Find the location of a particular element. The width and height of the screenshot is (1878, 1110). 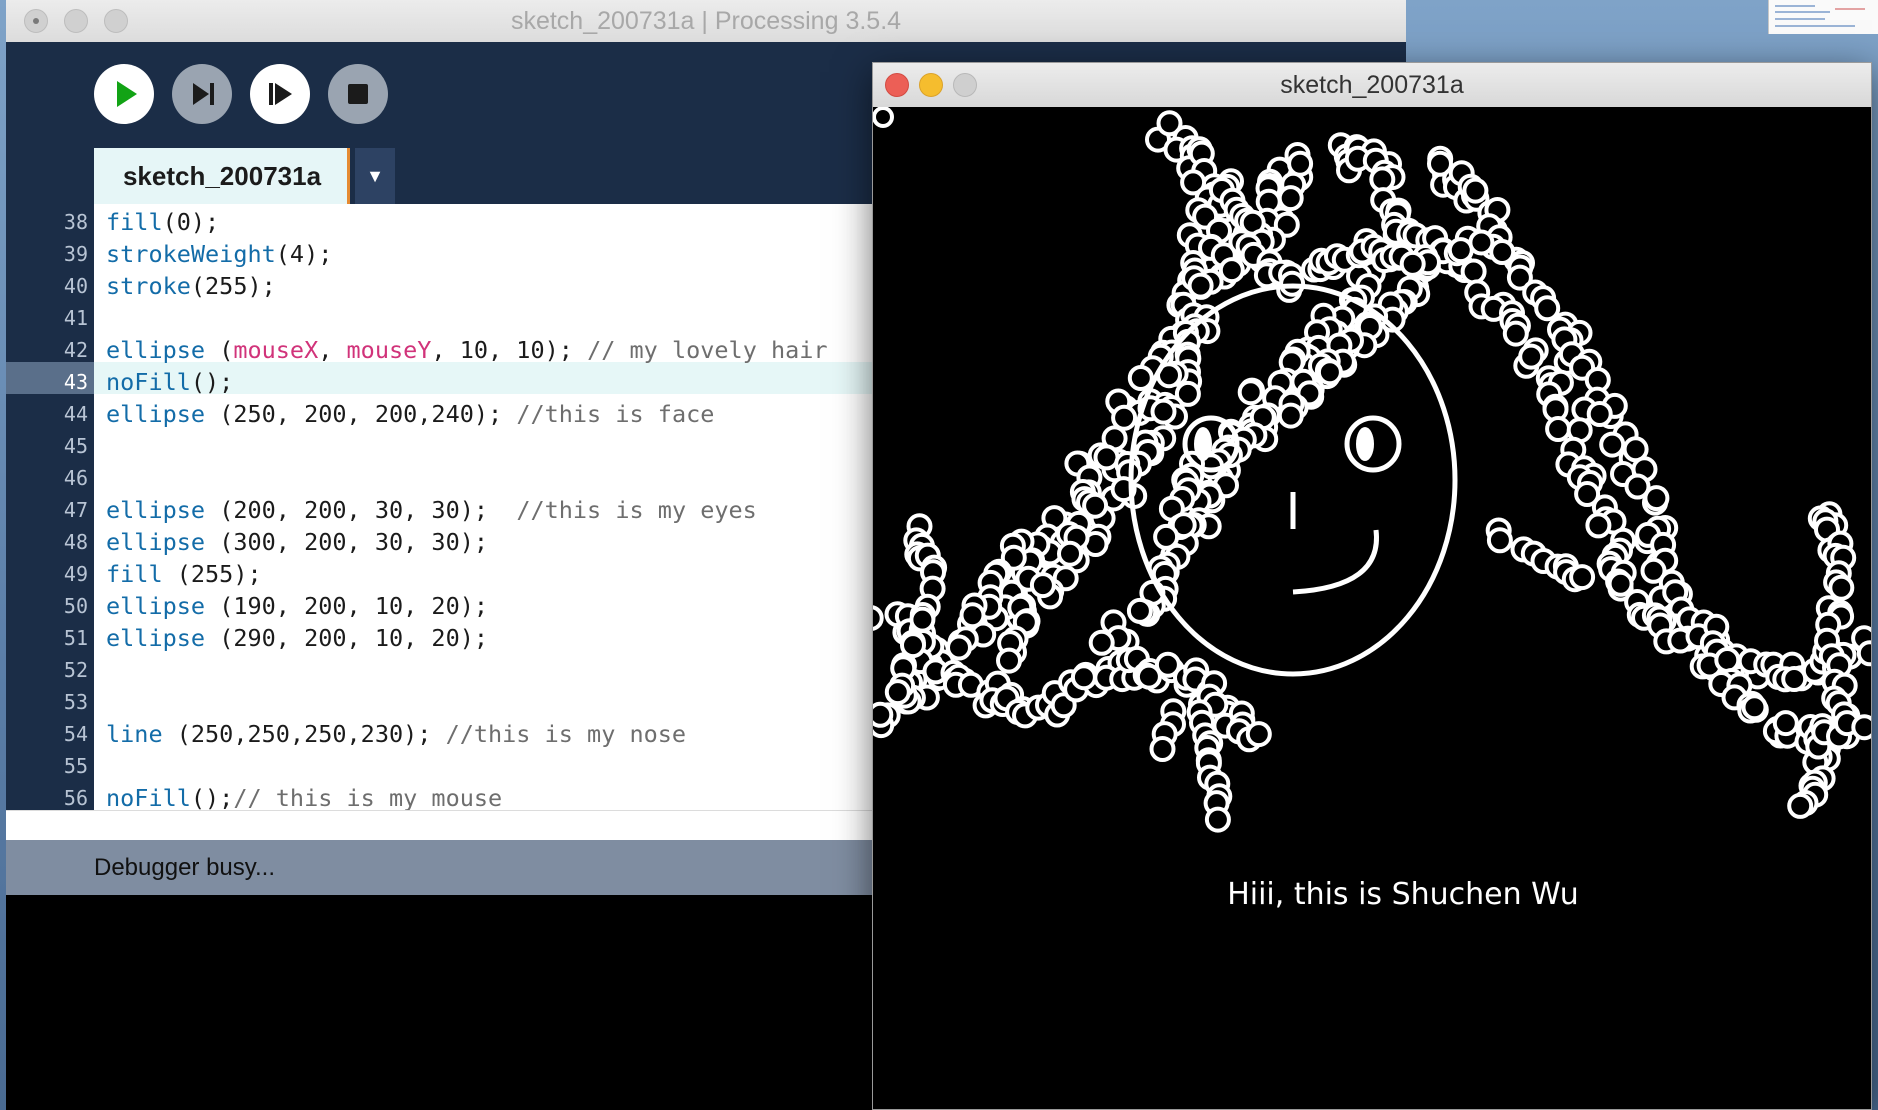

run-button is located at coordinates (124, 94).